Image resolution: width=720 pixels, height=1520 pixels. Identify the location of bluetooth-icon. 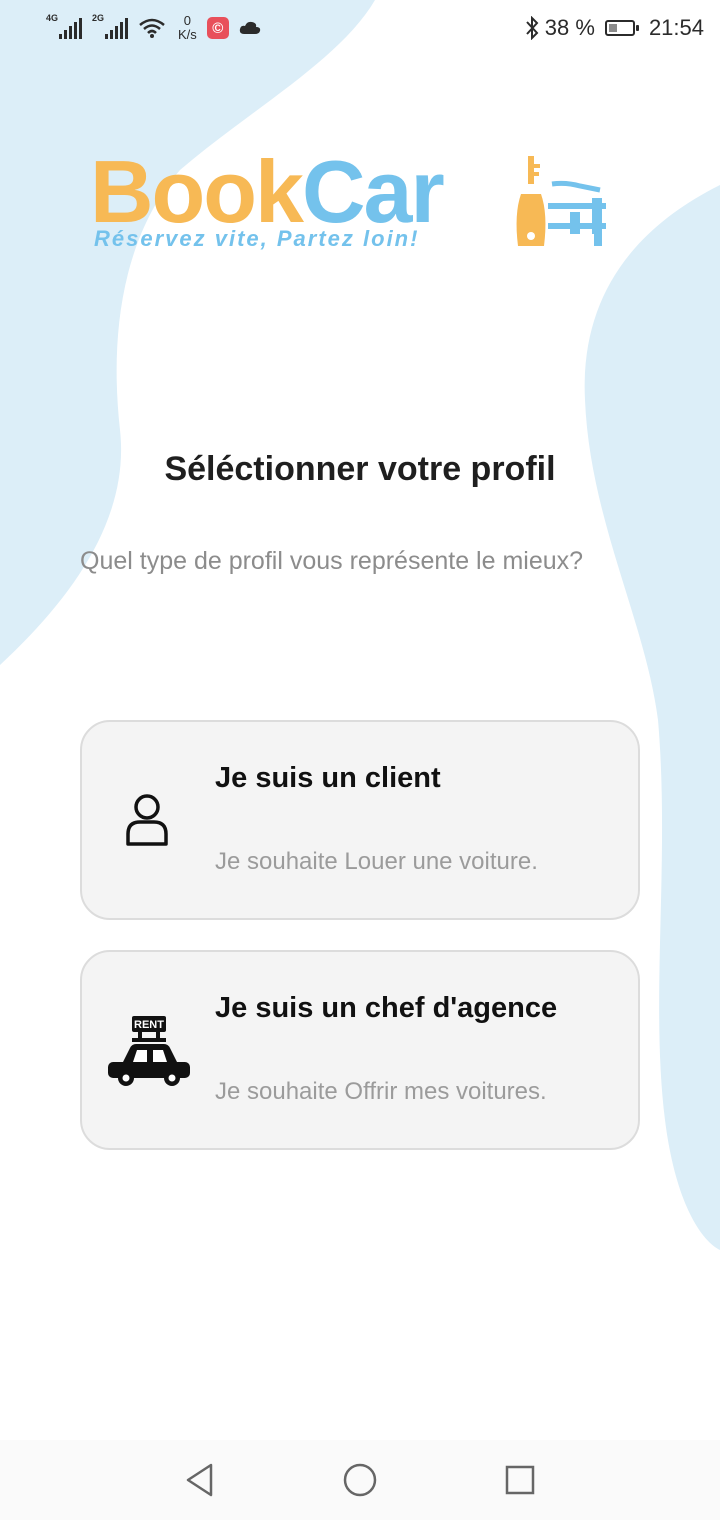
(532, 28).